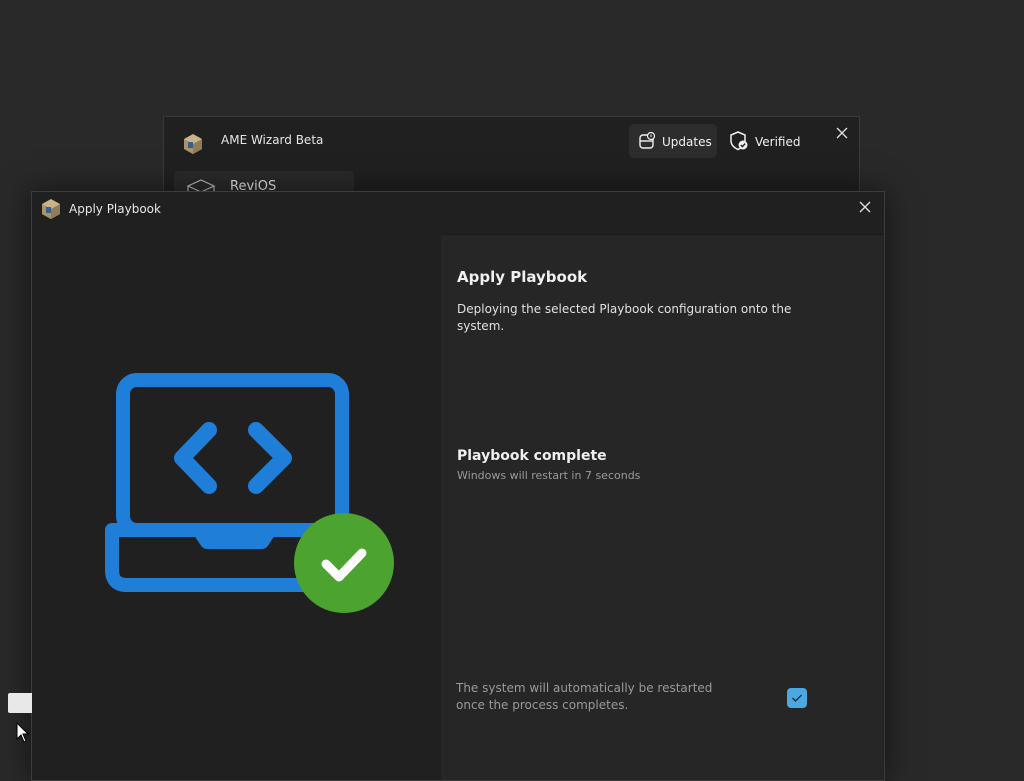 This screenshot has height=781, width=1024. I want to click on page-title: Apply Playbook, so click(522, 277).